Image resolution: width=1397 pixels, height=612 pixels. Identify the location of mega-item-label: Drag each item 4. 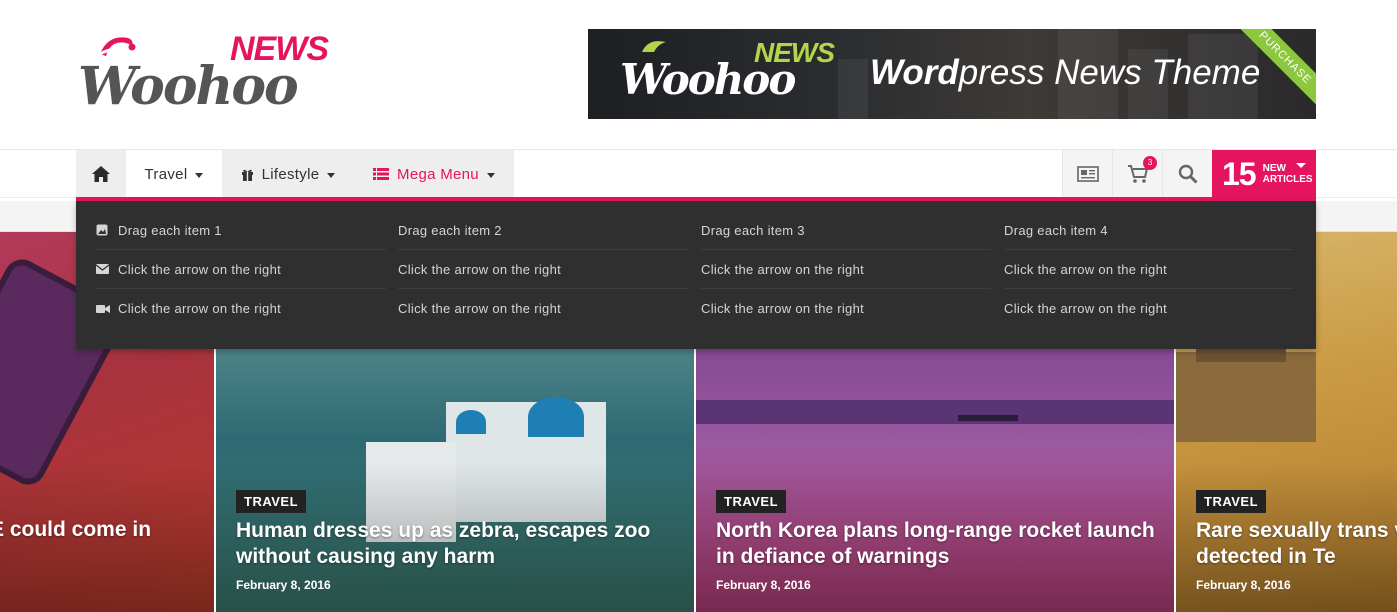
(1056, 230).